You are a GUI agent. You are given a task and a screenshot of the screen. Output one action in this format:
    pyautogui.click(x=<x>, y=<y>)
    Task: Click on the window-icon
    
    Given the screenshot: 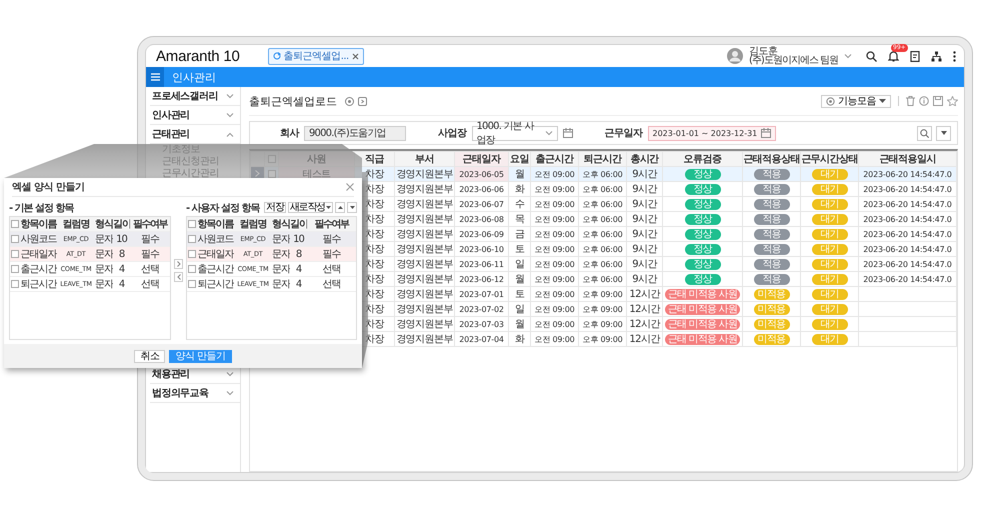 What is the action you would take?
    pyautogui.click(x=362, y=101)
    